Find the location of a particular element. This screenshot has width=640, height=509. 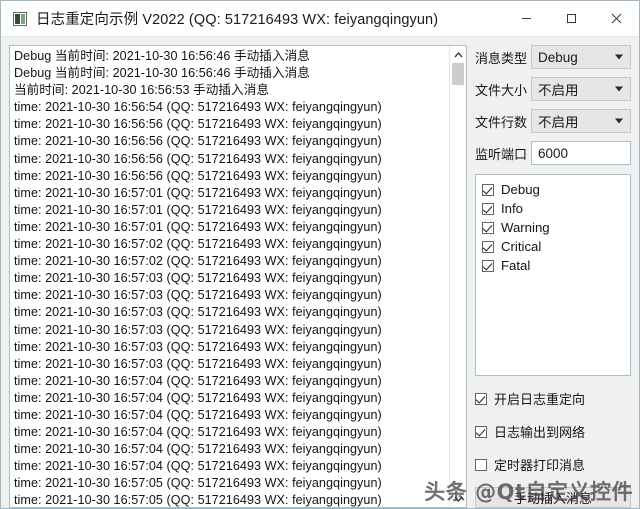

log-level-checkbox: Debug is located at coordinates (556, 190).